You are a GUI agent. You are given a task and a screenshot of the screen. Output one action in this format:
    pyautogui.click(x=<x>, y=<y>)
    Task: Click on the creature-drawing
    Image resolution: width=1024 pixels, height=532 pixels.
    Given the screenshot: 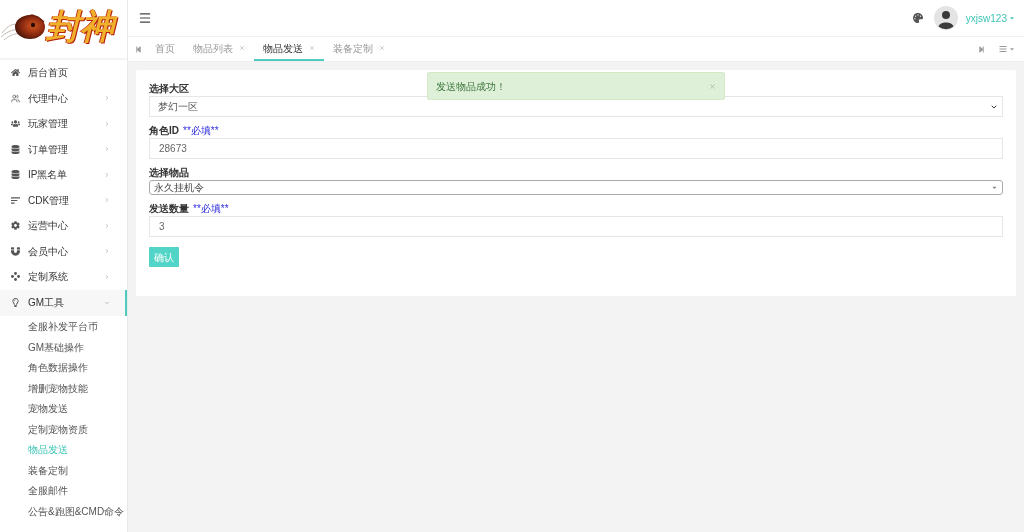 What is the action you would take?
    pyautogui.click(x=23, y=26)
    